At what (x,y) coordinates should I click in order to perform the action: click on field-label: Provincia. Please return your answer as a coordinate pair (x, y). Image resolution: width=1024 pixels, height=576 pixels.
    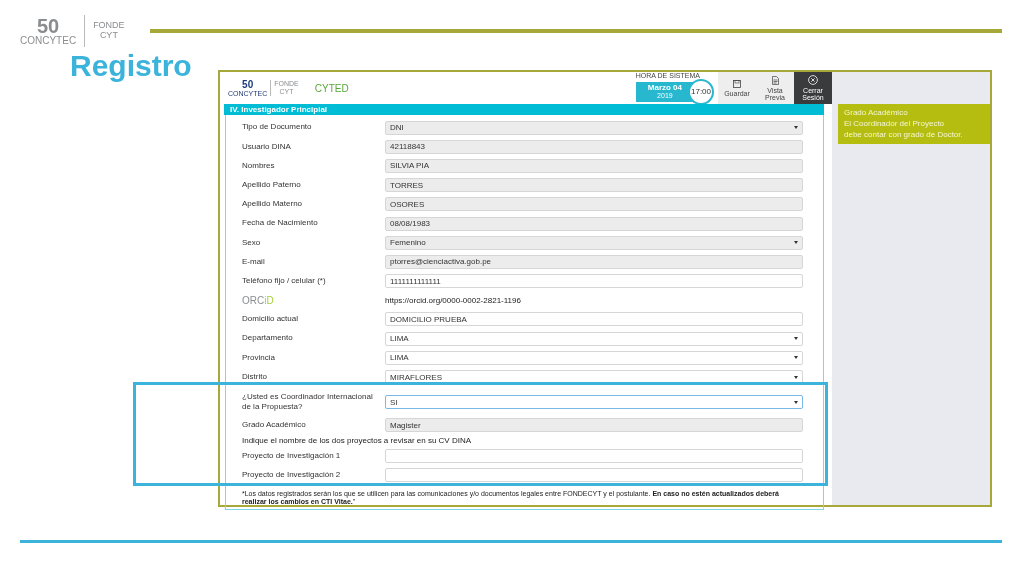
    Looking at the image, I should click on (259, 358).